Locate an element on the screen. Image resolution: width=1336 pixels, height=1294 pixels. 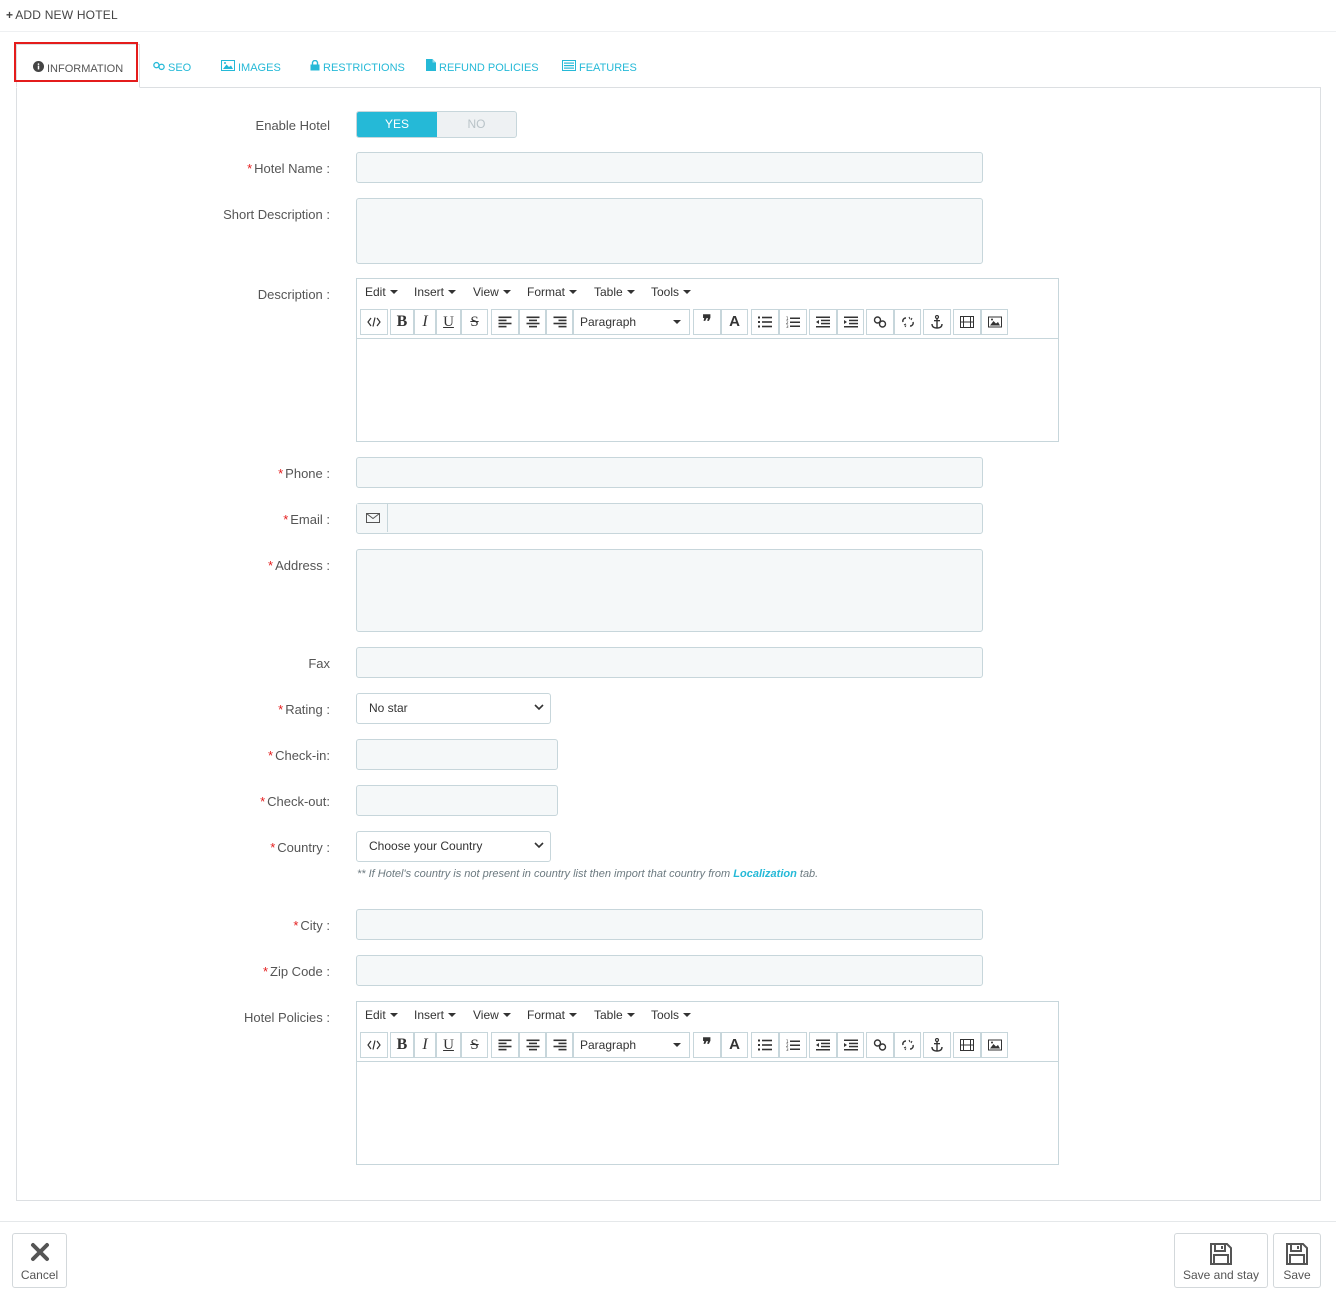
zip-code-label: * Zip Code : is located at coordinates (296, 971).